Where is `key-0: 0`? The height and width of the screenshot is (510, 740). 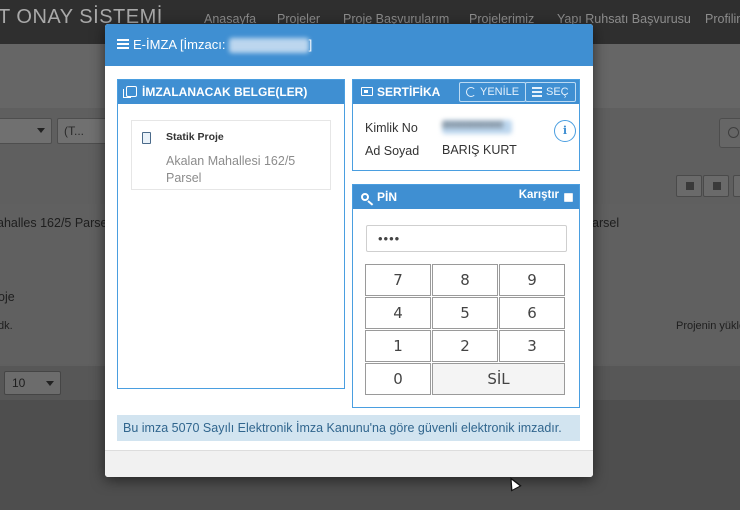
key-0: 0 is located at coordinates (398, 379).